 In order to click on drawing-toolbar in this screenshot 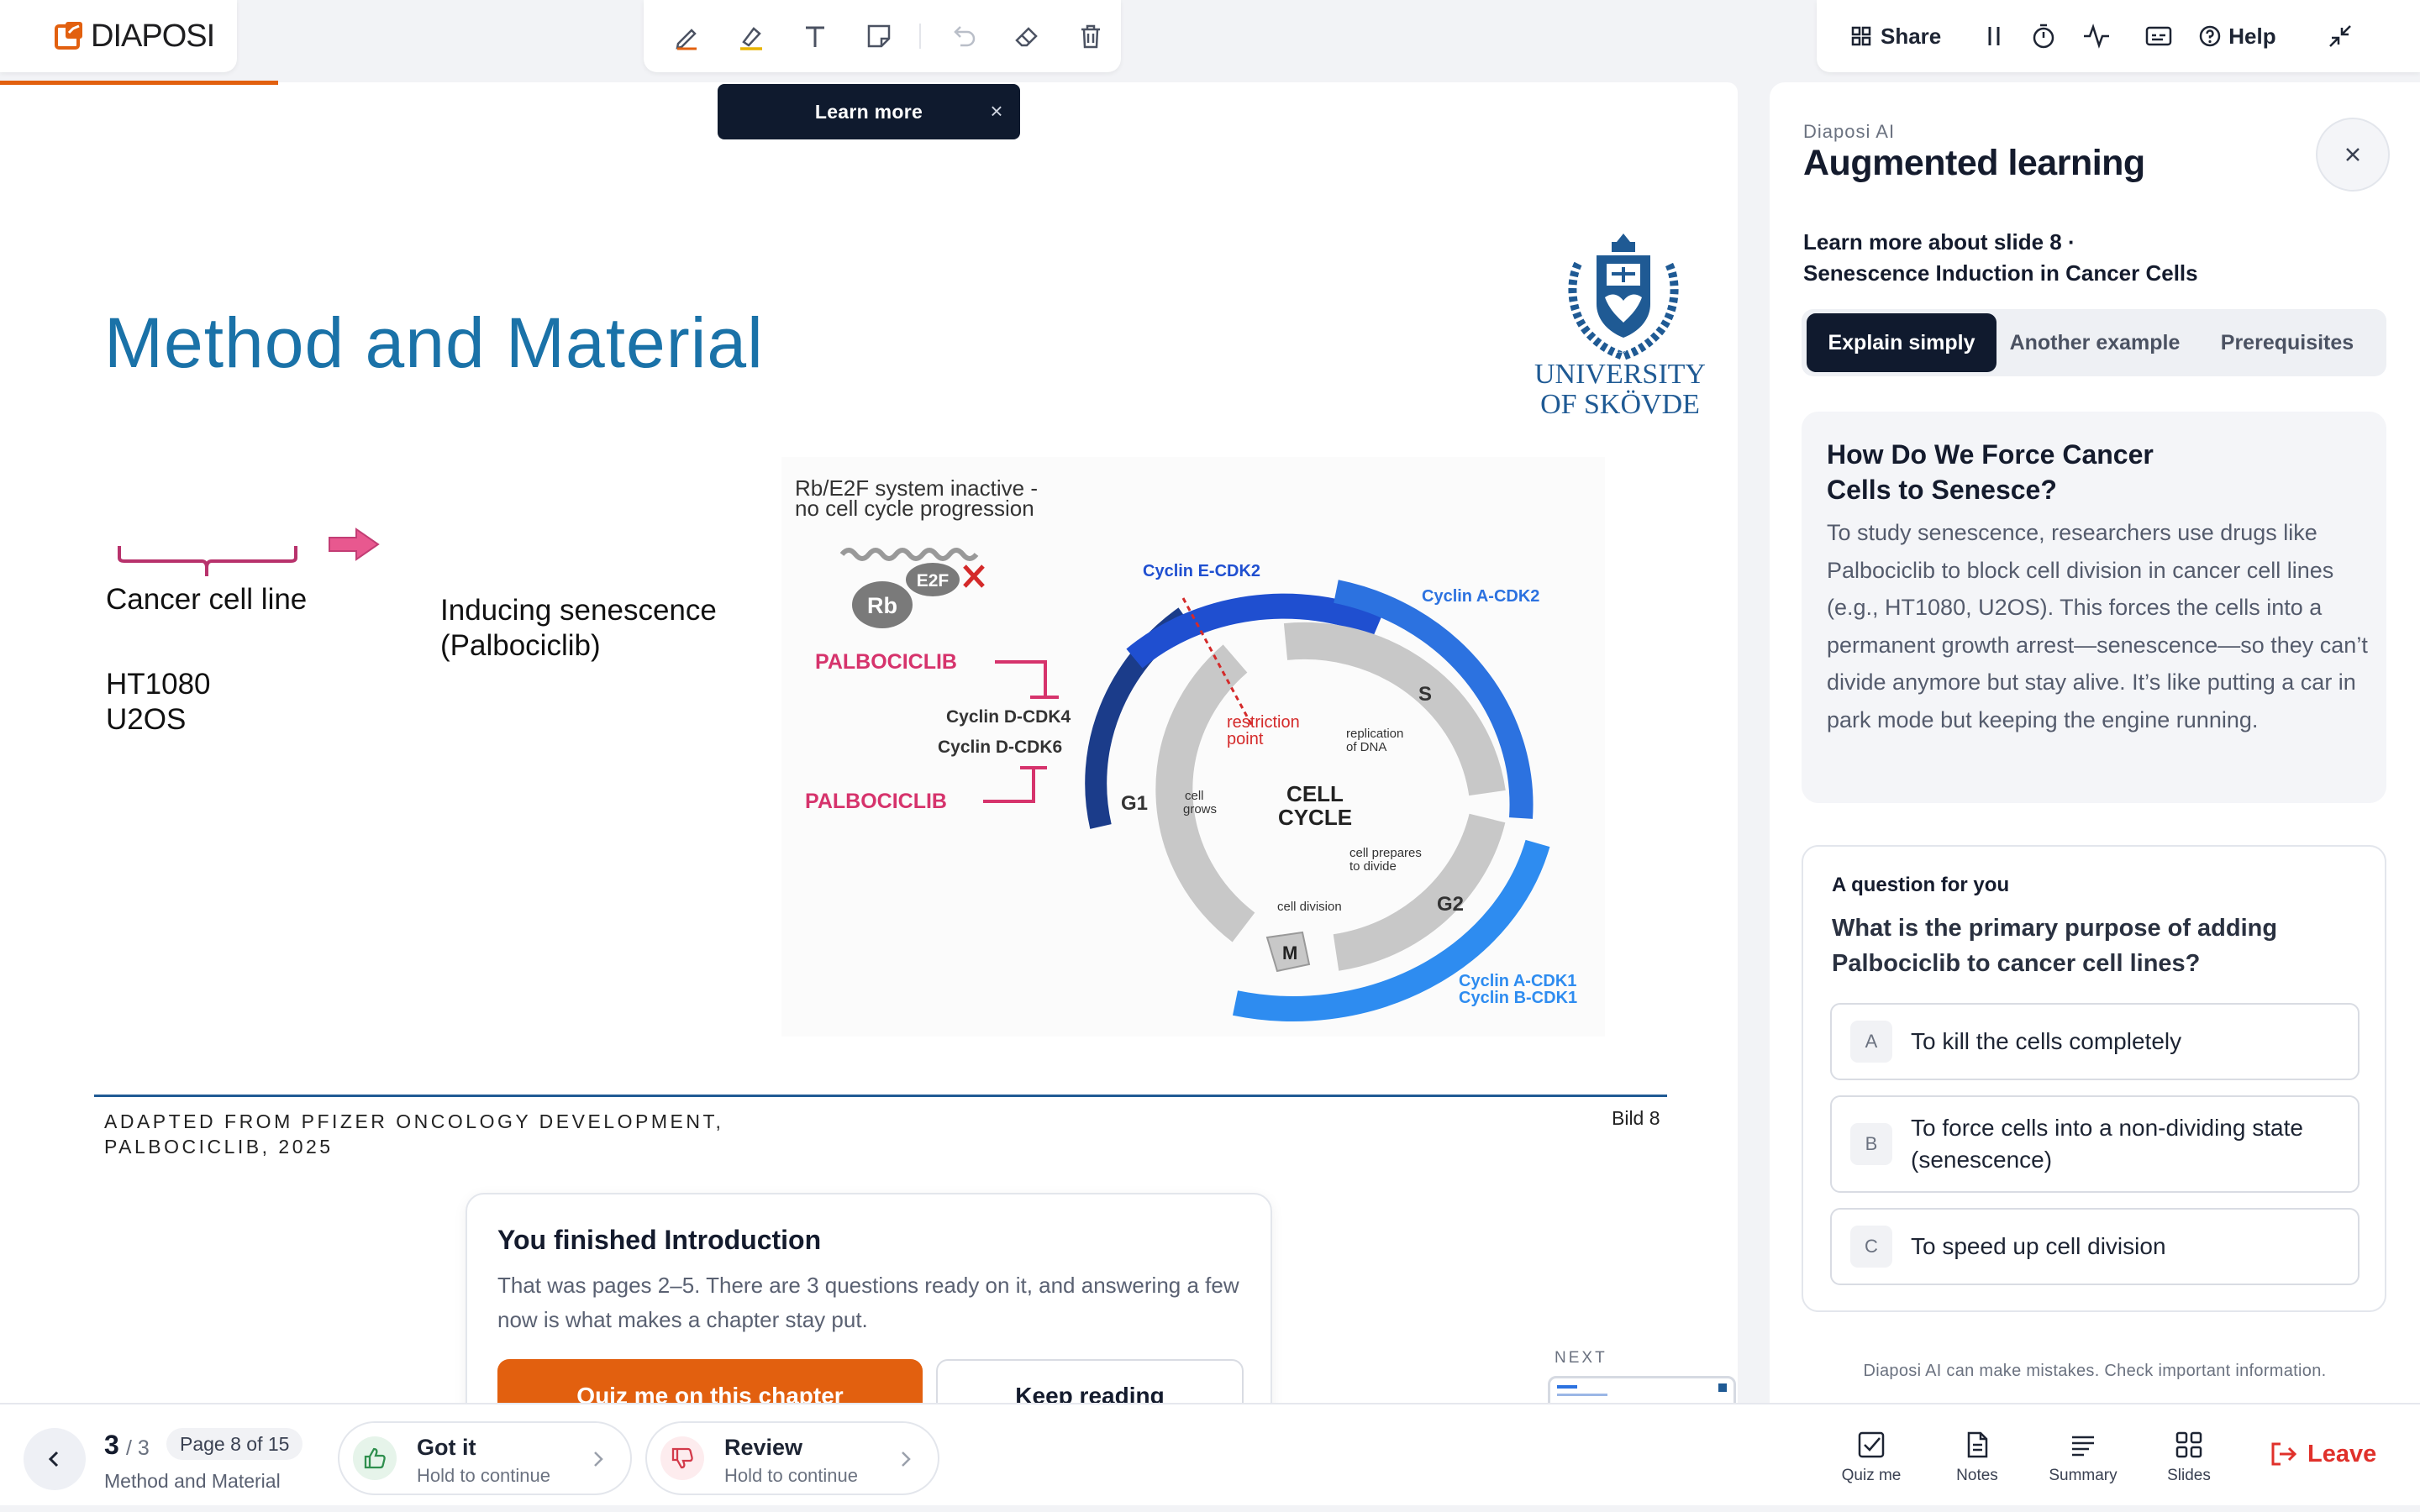, I will do `click(882, 36)`.